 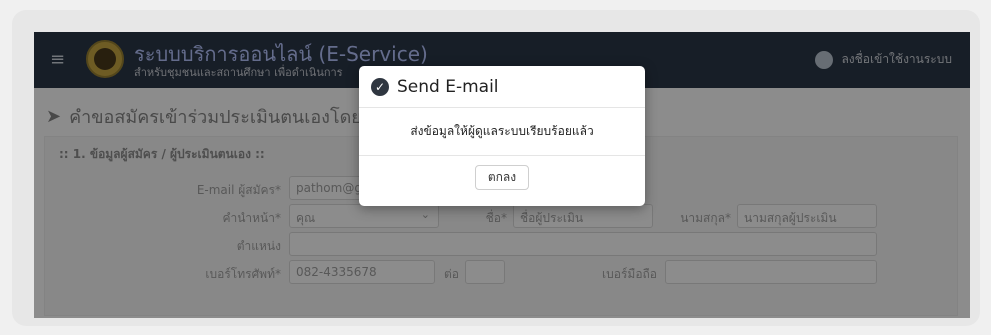 What do you see at coordinates (502, 87) in the screenshot?
I see `dialog-header: ✓ Send E-mail` at bounding box center [502, 87].